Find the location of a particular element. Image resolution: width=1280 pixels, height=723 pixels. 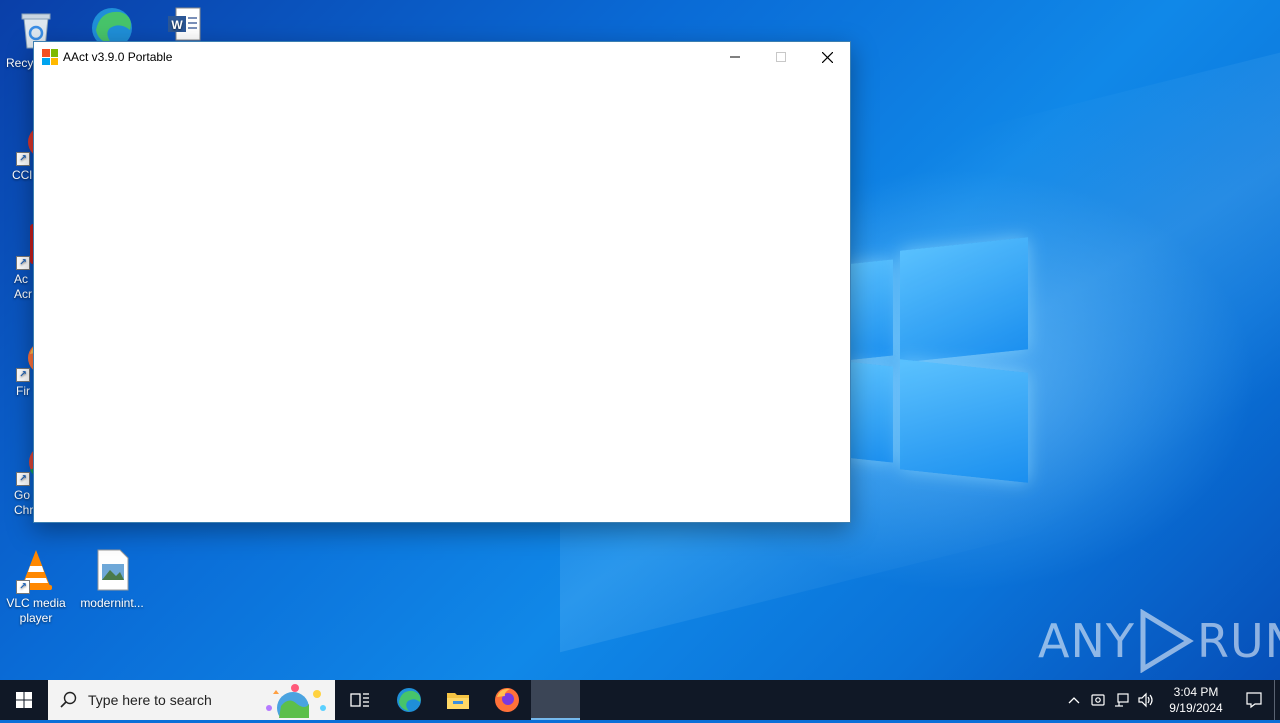

notification-icon is located at coordinates (1254, 700).